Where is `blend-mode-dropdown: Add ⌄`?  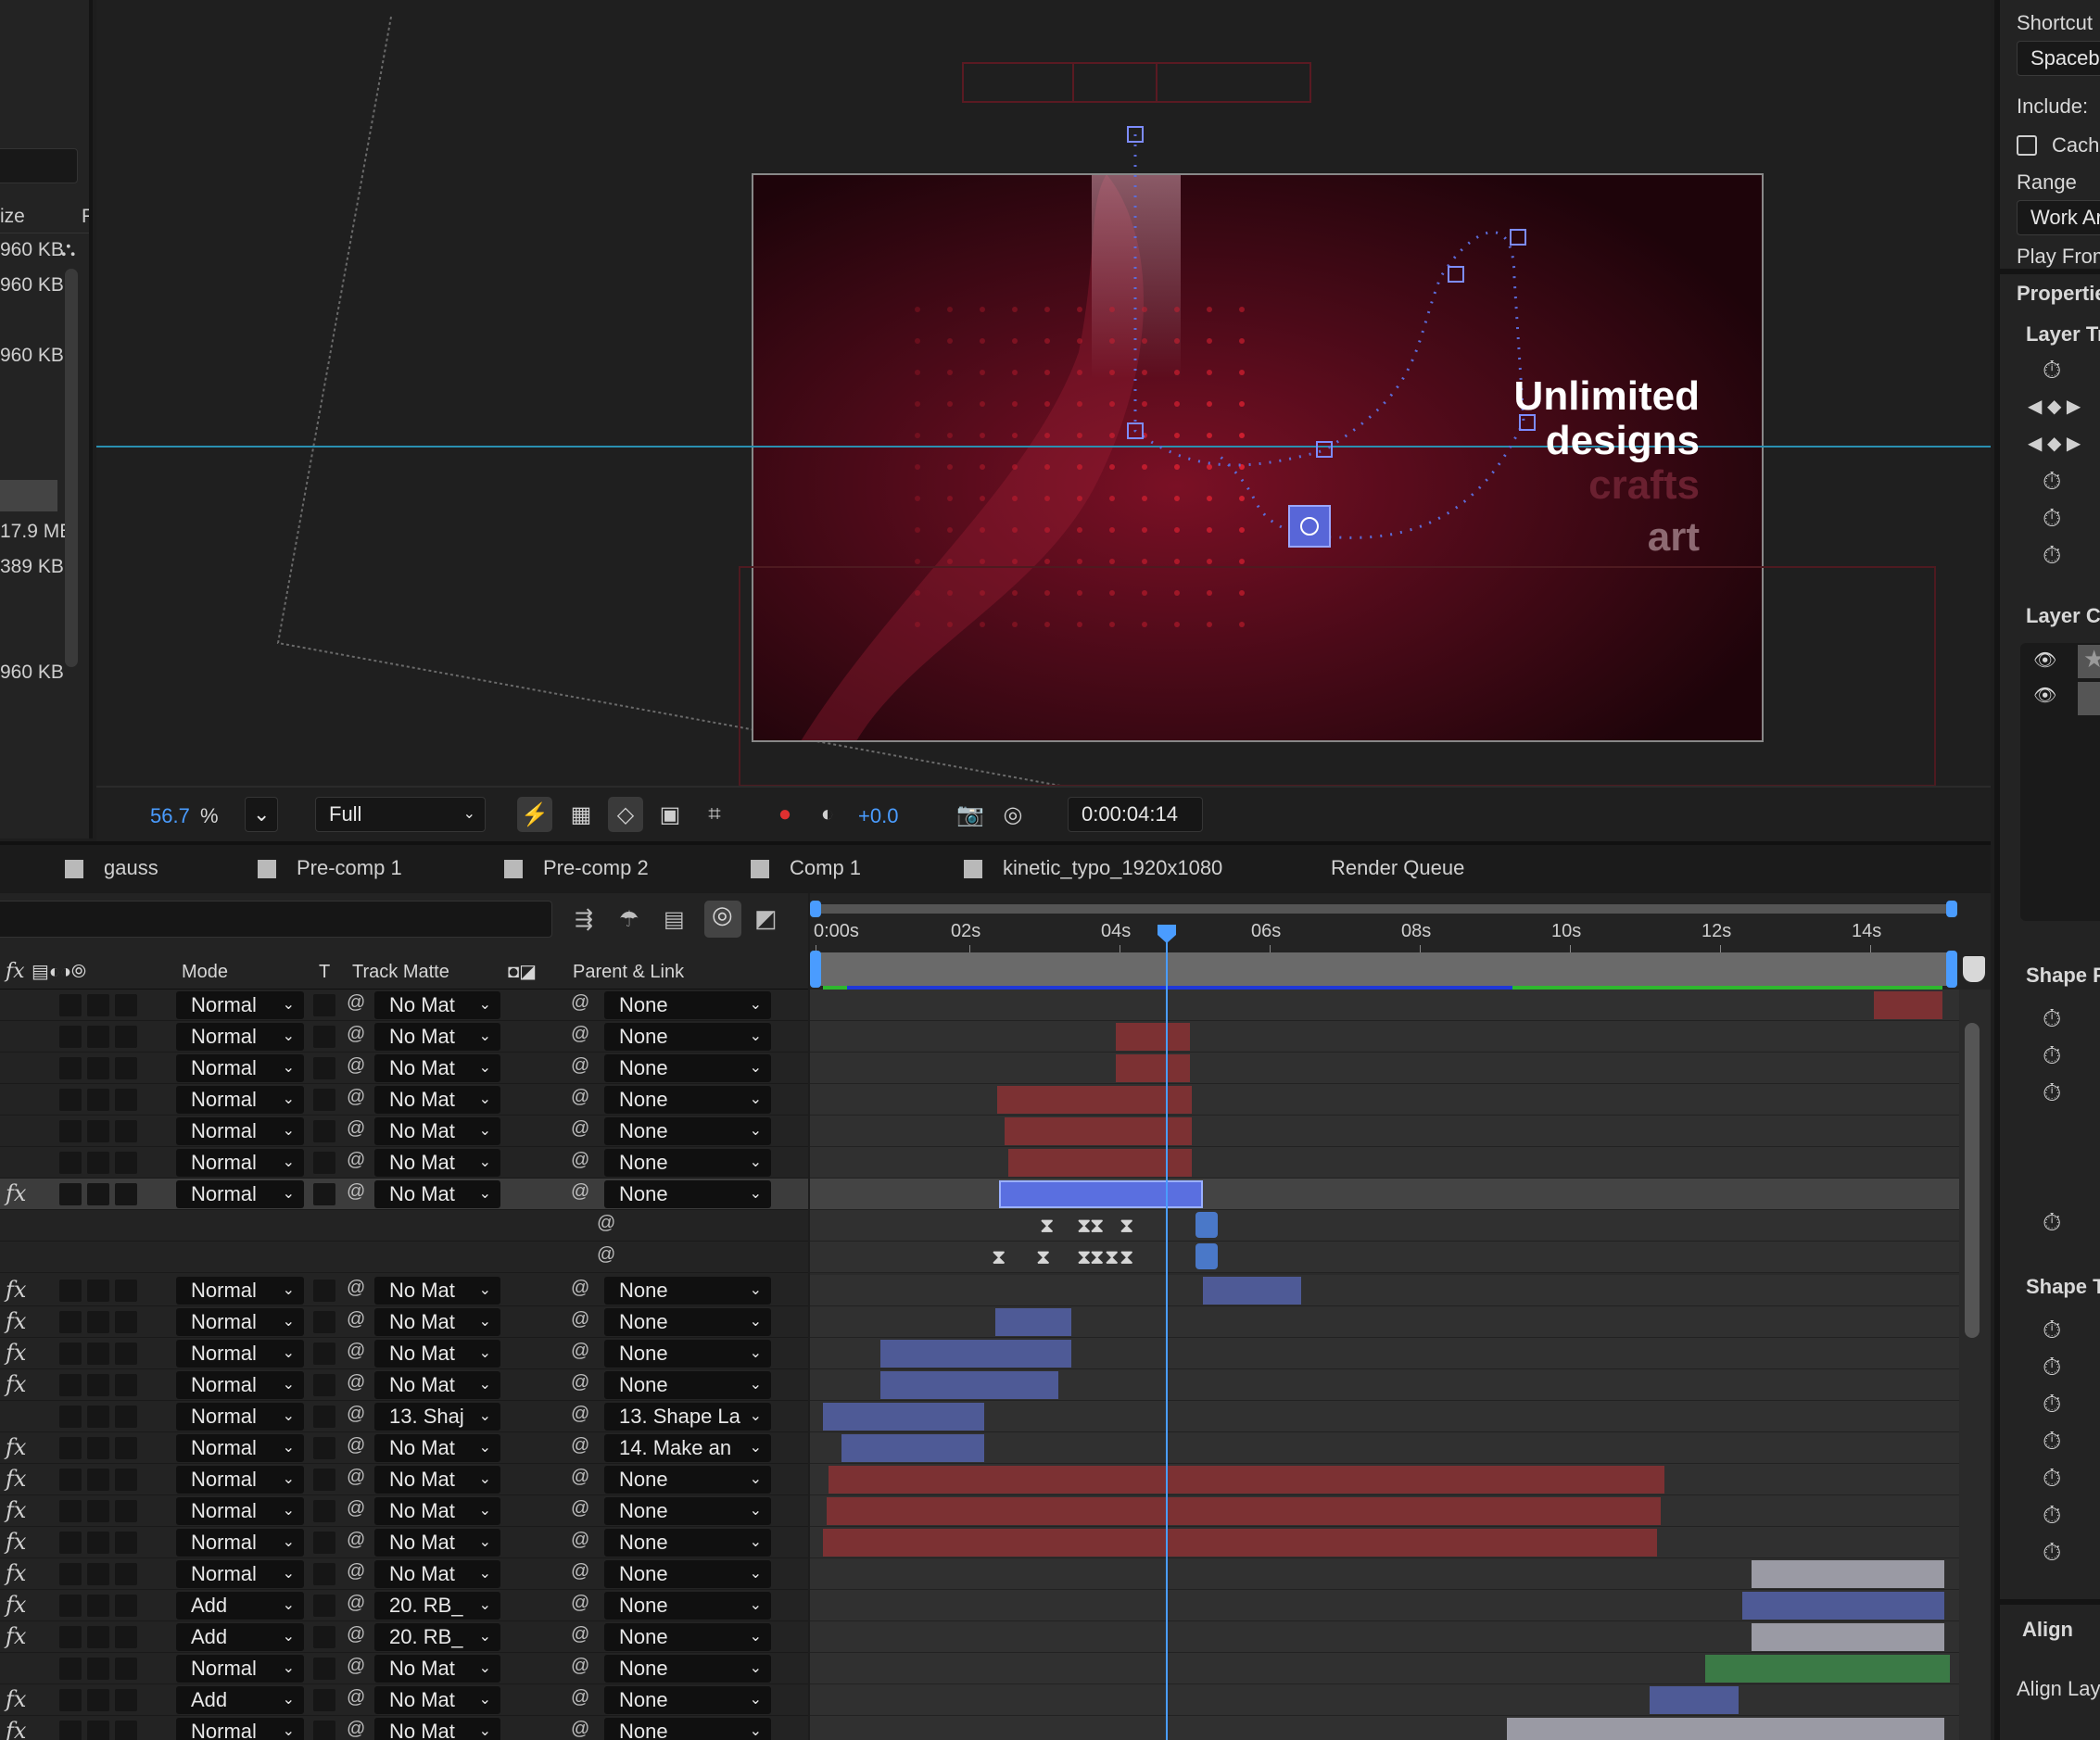 blend-mode-dropdown: Add ⌄ is located at coordinates (240, 1700).